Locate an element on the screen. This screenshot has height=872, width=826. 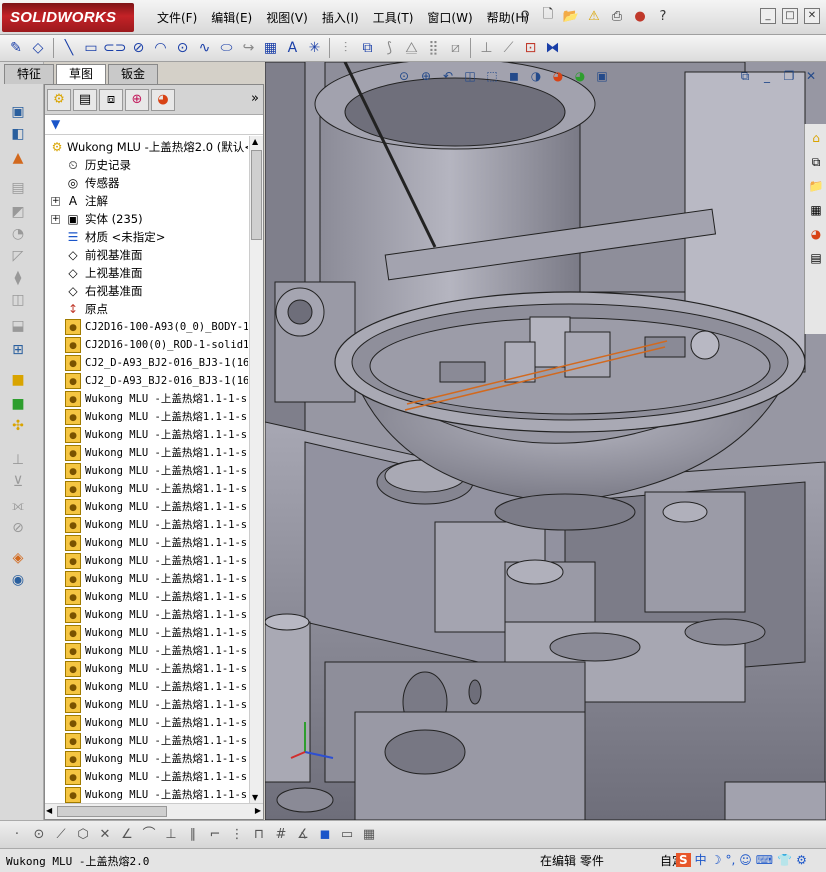
revolved-cut-icon: ◩ is located at coordinates (18, 213).